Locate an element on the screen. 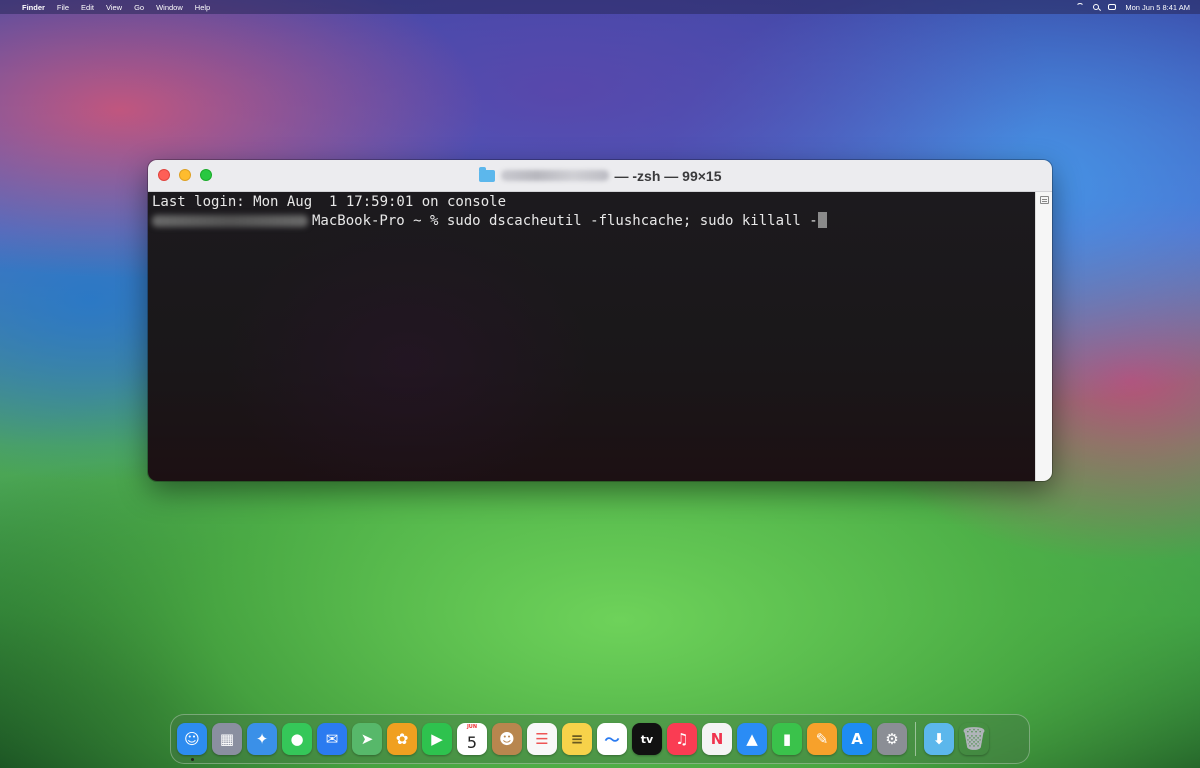  spotlight-search-icon is located at coordinates (1096, 7).